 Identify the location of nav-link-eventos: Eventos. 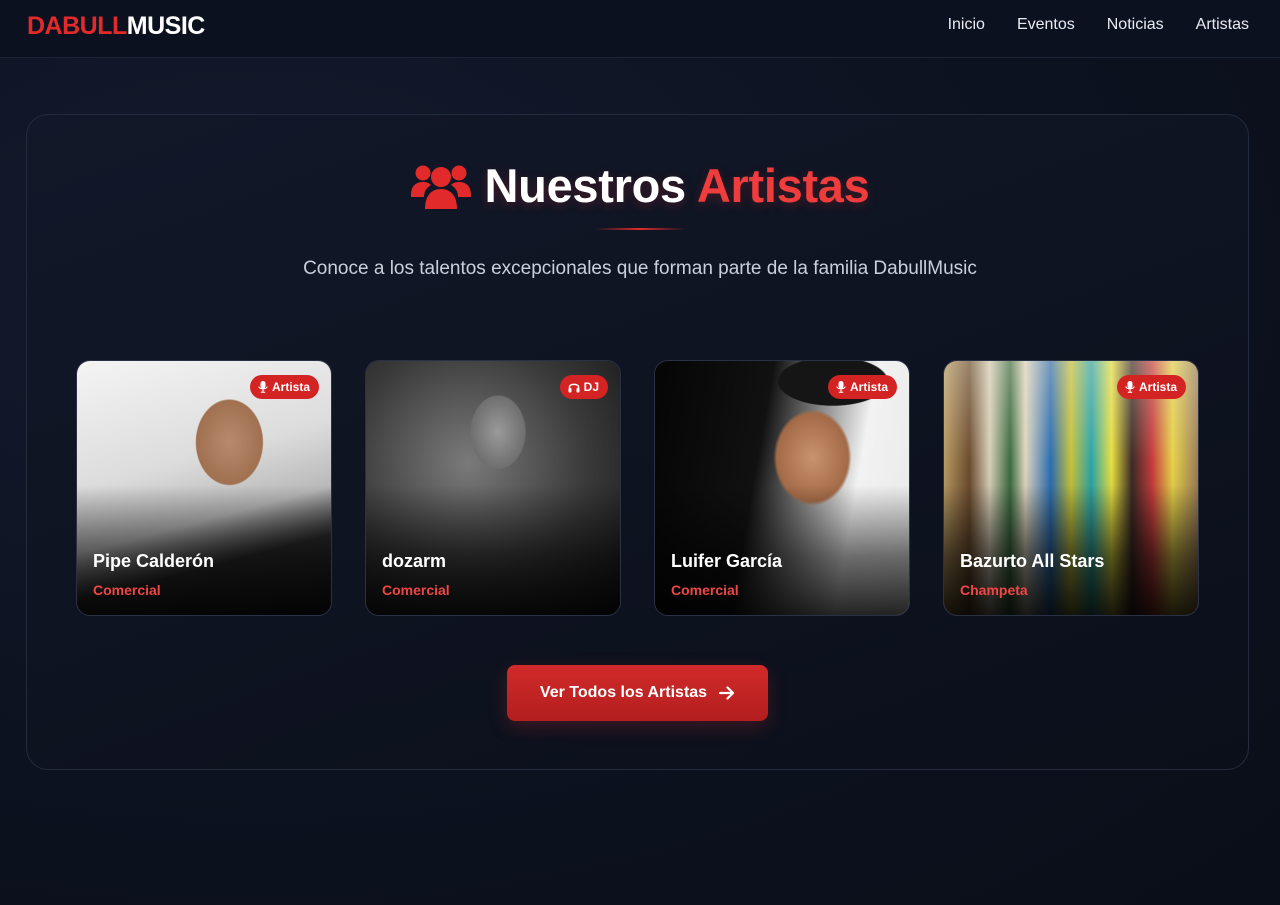
(1046, 25).